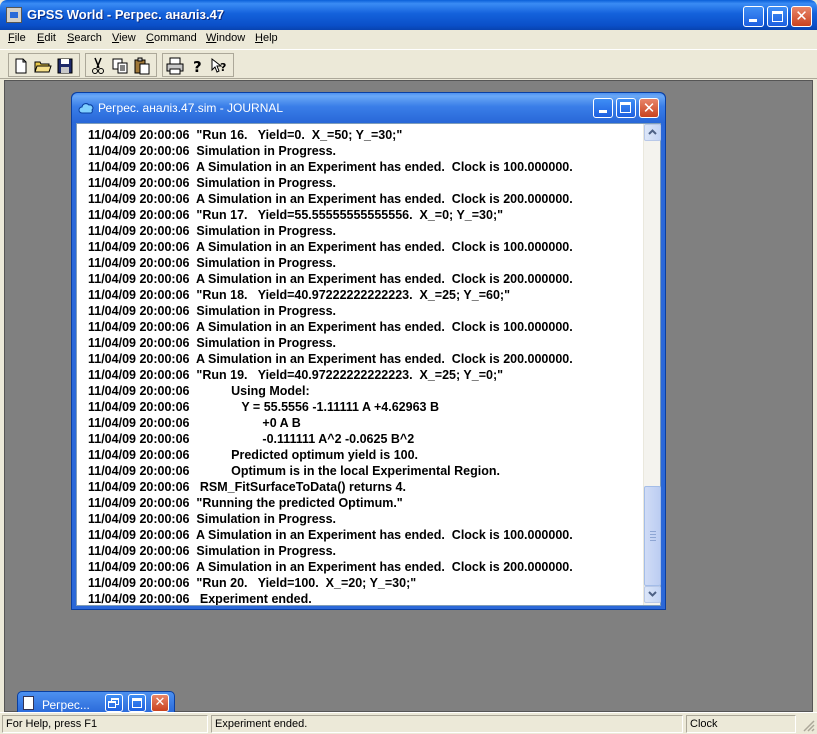 The width and height of the screenshot is (817, 734). I want to click on menu-edit: Edit, so click(46, 38).